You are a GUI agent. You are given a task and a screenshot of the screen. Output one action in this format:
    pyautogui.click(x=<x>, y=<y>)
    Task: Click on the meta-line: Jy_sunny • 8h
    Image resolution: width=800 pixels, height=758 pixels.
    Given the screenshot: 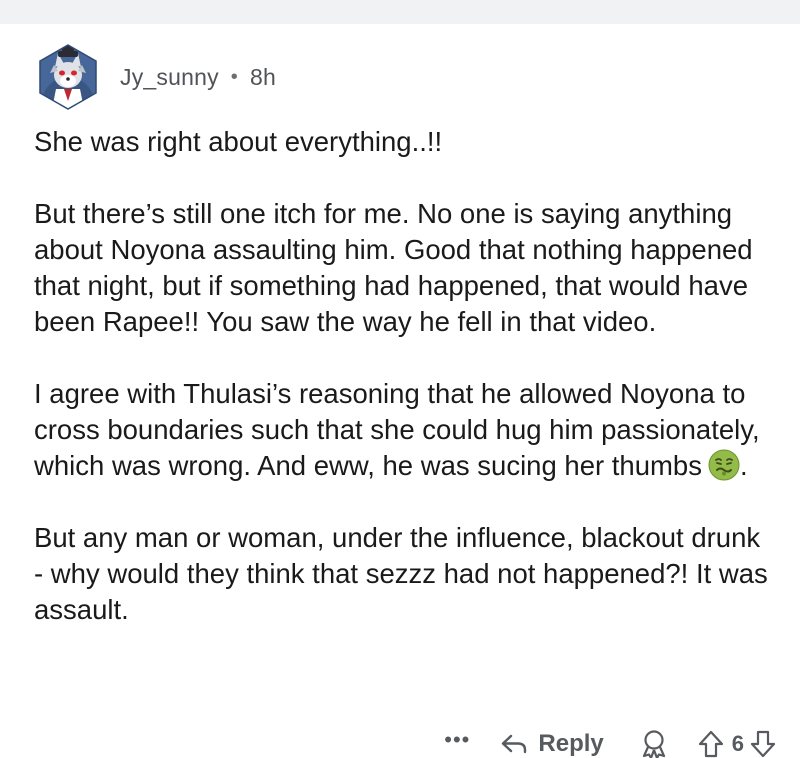 What is the action you would take?
    pyautogui.click(x=198, y=77)
    